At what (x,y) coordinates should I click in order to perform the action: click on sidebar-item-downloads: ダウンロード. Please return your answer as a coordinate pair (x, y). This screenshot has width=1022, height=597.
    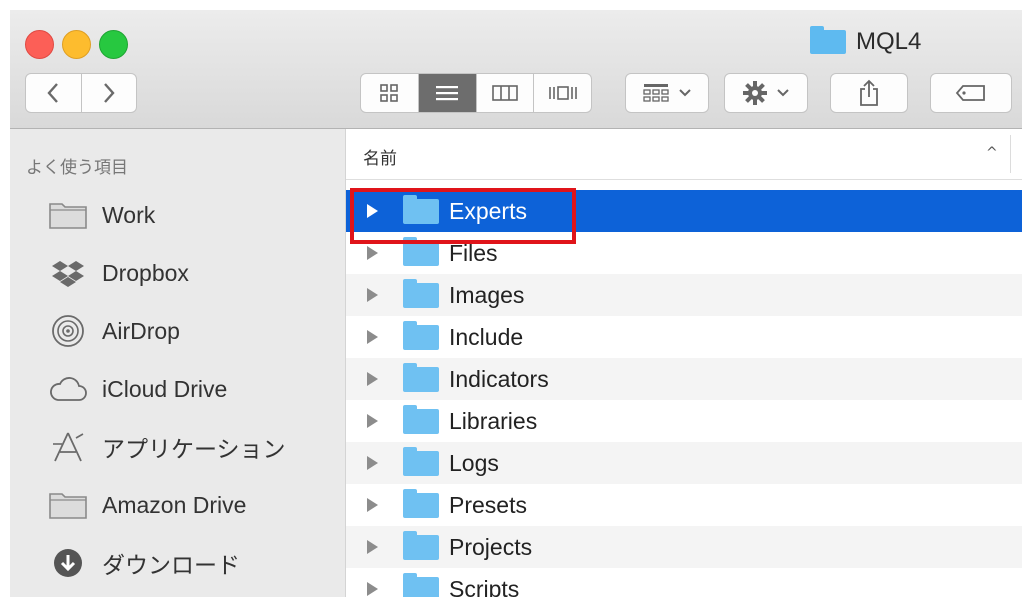
    Looking at the image, I should click on (144, 563).